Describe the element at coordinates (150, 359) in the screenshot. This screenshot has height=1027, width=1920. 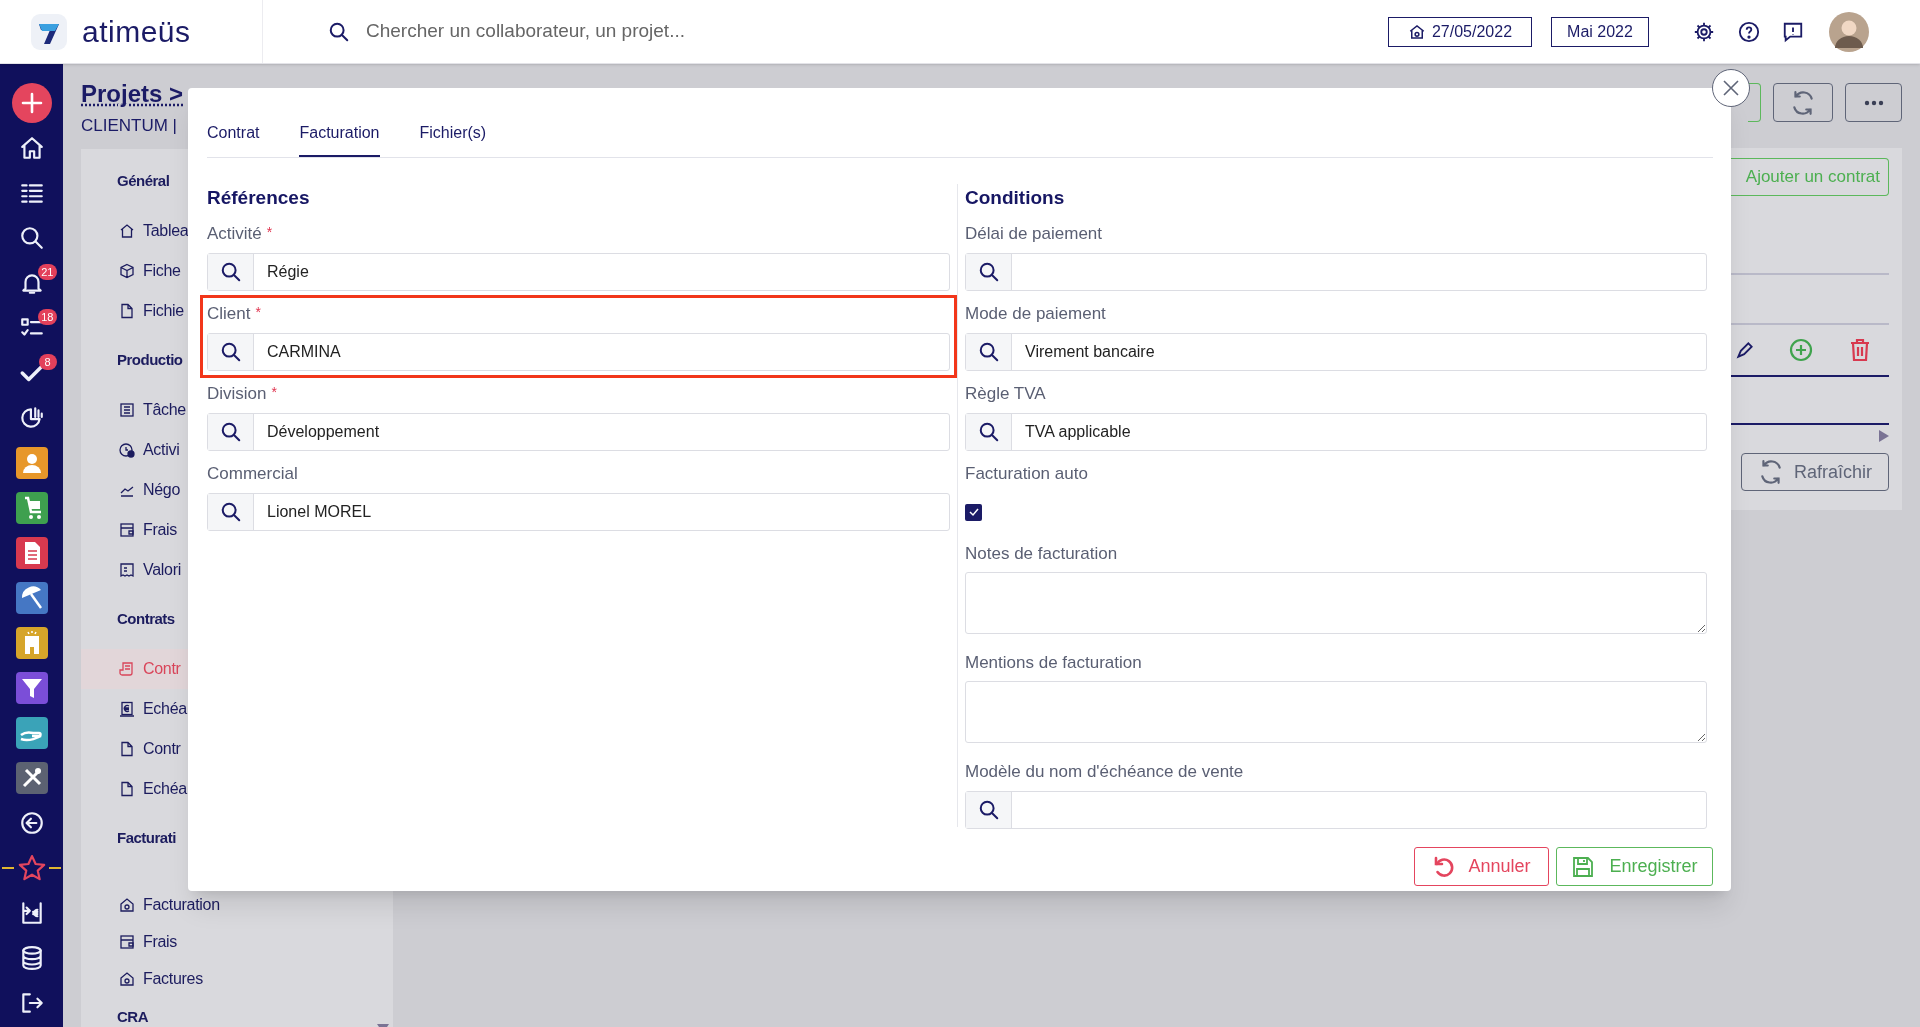
I see `menu-section-title: Productio` at that location.